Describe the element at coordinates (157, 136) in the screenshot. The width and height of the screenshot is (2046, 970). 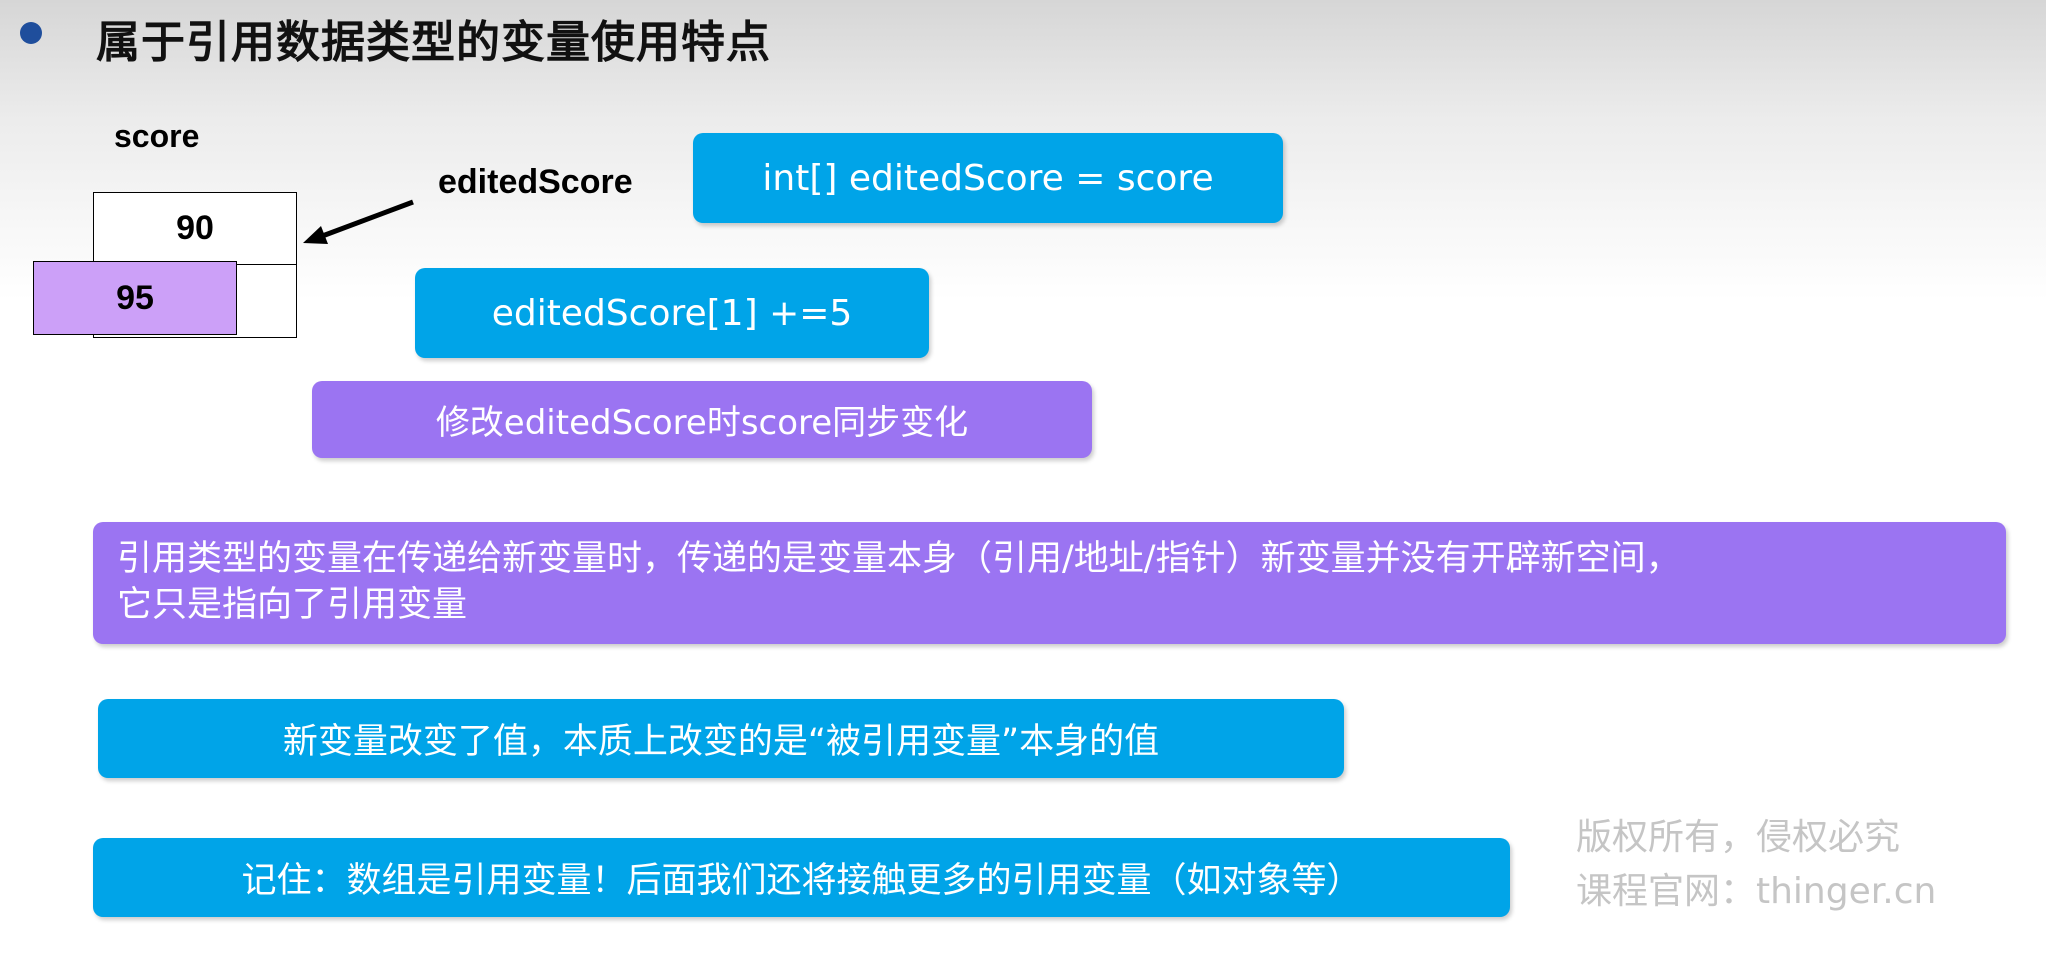
I see `score-label: score` at that location.